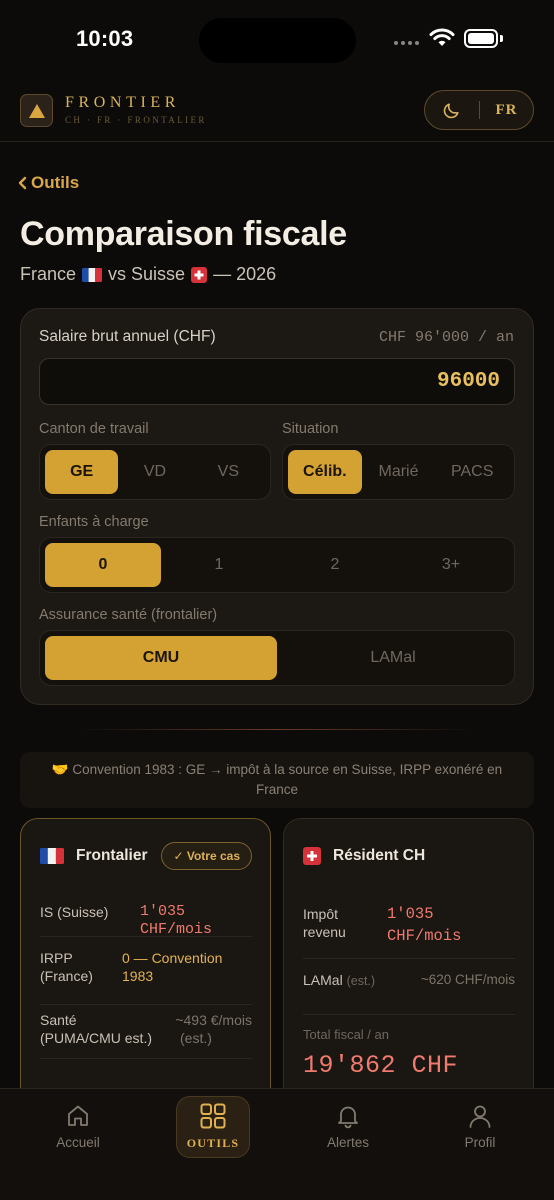 This screenshot has height=1200, width=554. I want to click on total-label: Total fiscal / an, so click(346, 1034).